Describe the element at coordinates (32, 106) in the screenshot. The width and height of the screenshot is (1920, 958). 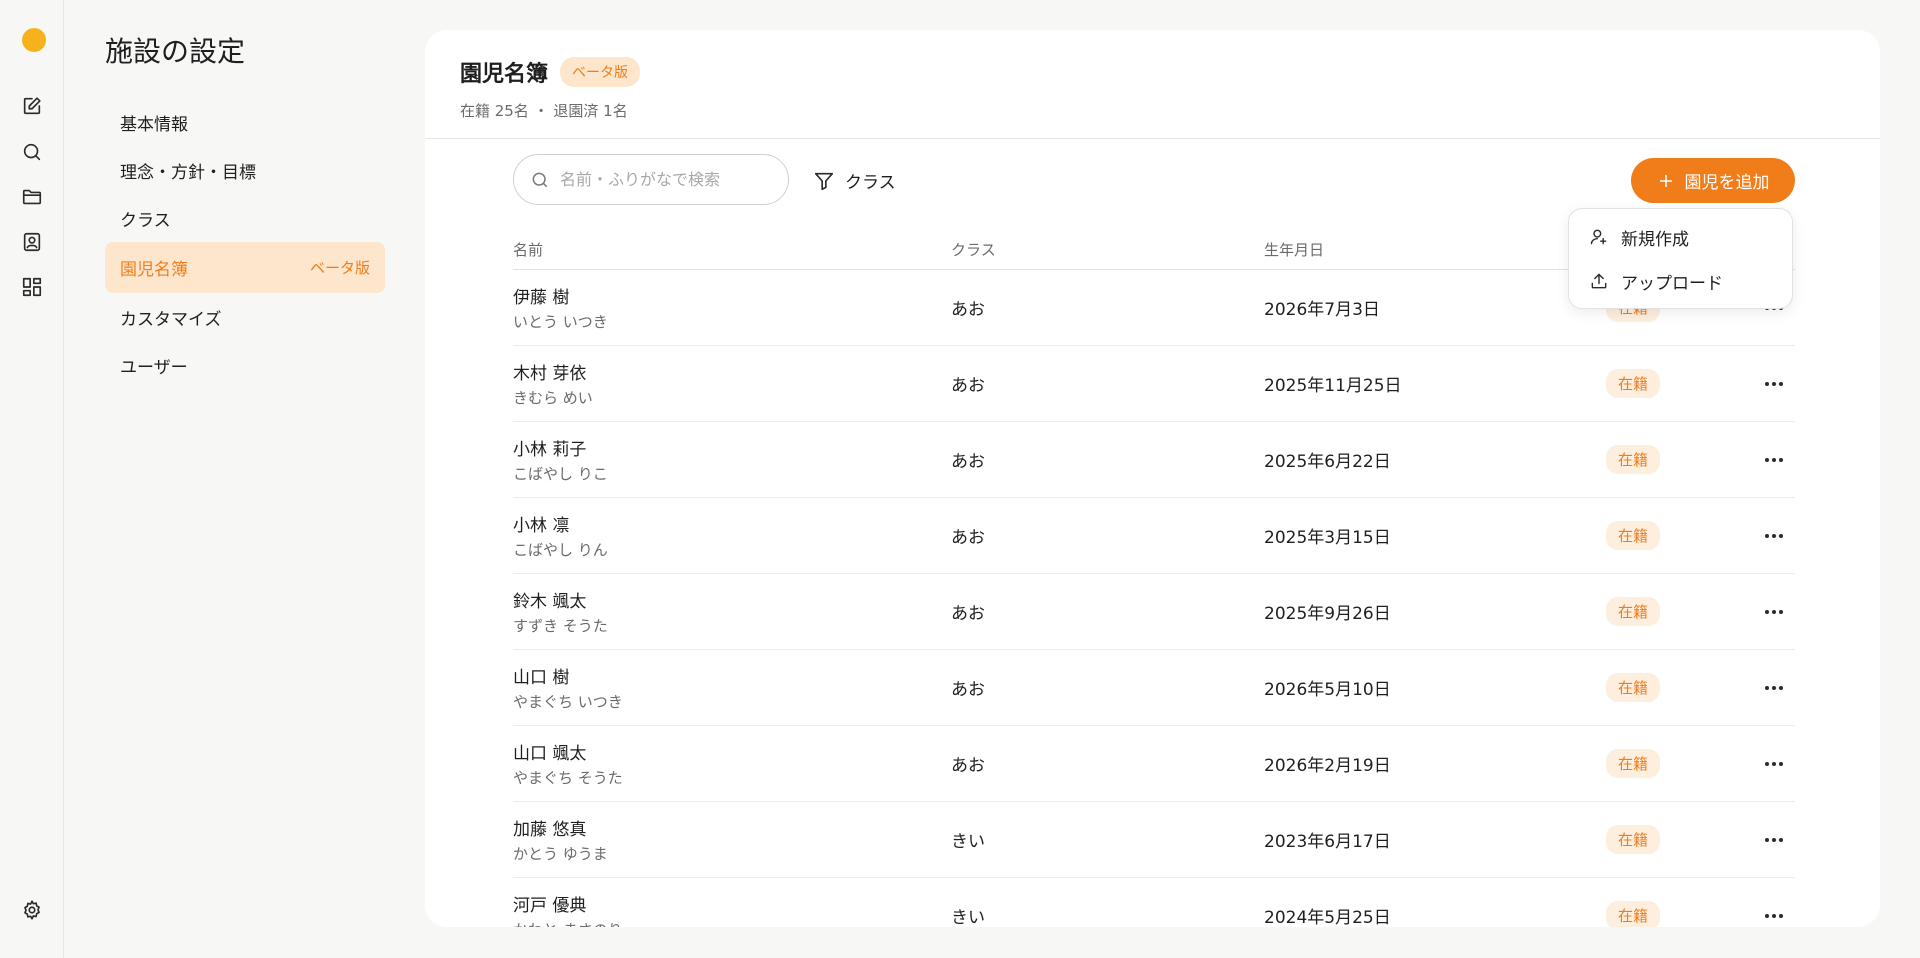
I see `edit-icon` at that location.